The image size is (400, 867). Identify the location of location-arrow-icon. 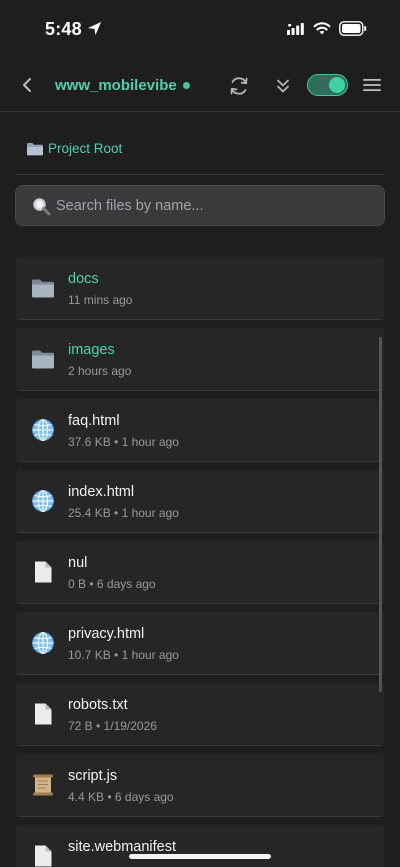
(94, 28).